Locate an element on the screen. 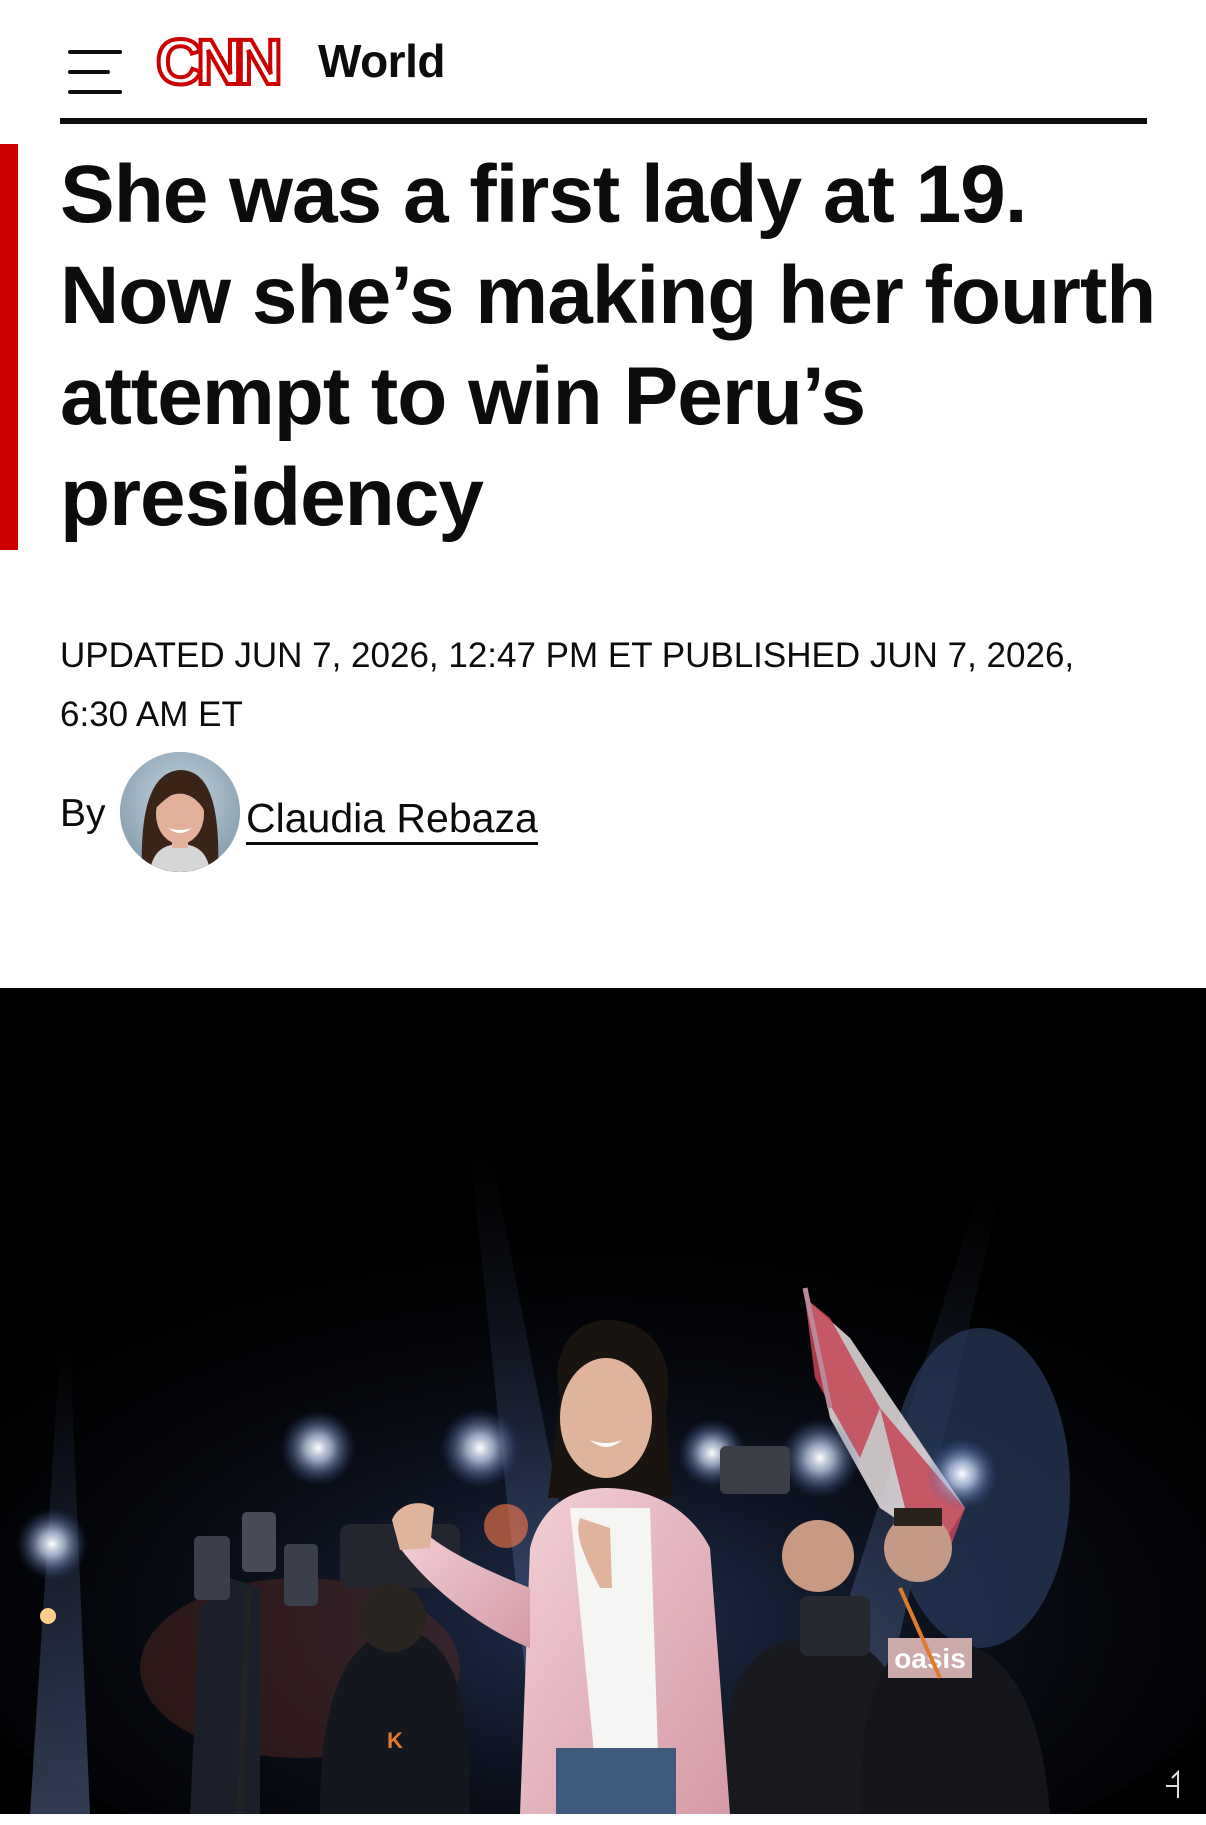  author-name-link: Claudia Rebaza is located at coordinates (392, 820).